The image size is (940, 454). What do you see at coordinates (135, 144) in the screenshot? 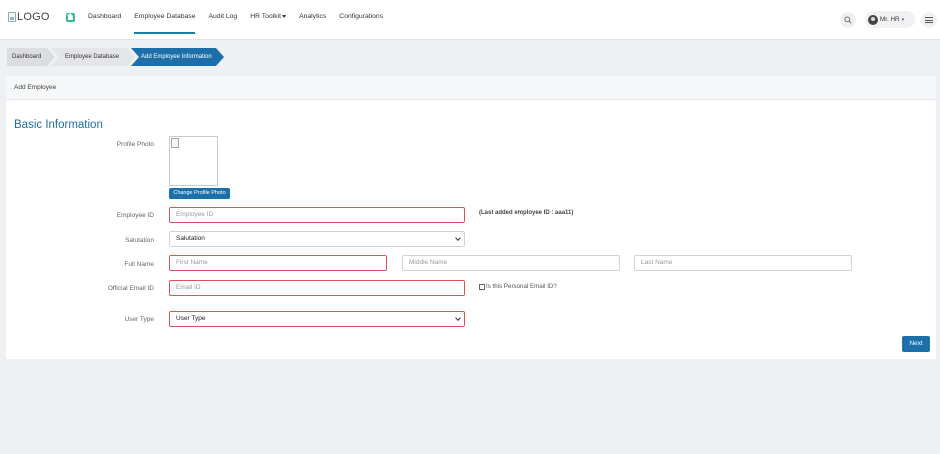
I see `profile-photo-label: Profile Photo` at bounding box center [135, 144].